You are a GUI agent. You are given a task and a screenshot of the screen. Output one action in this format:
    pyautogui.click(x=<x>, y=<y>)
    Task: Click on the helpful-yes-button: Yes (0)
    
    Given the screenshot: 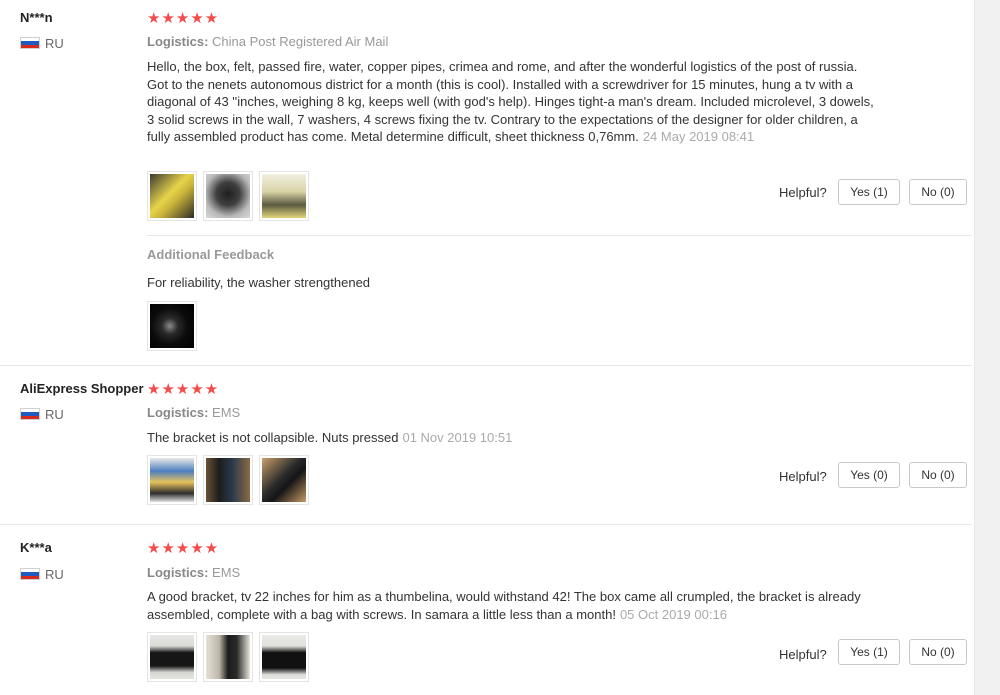 What is the action you would take?
    pyautogui.click(x=869, y=475)
    